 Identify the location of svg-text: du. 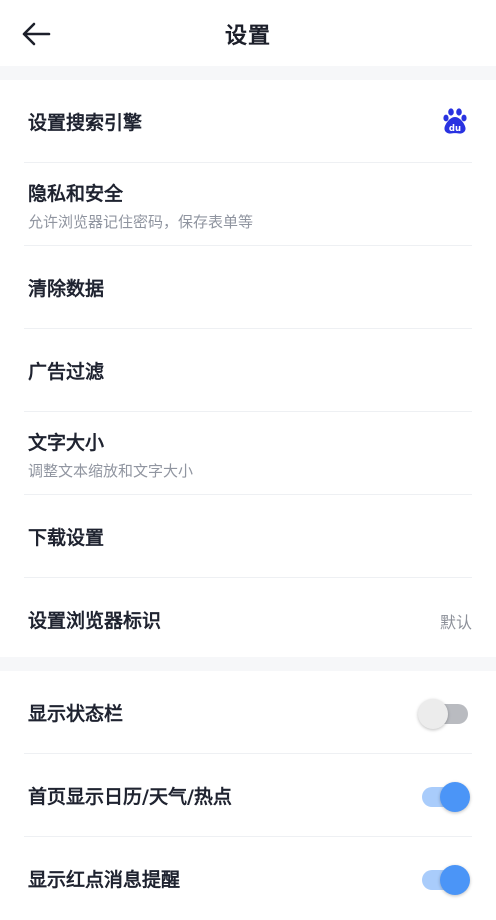
(455, 129).